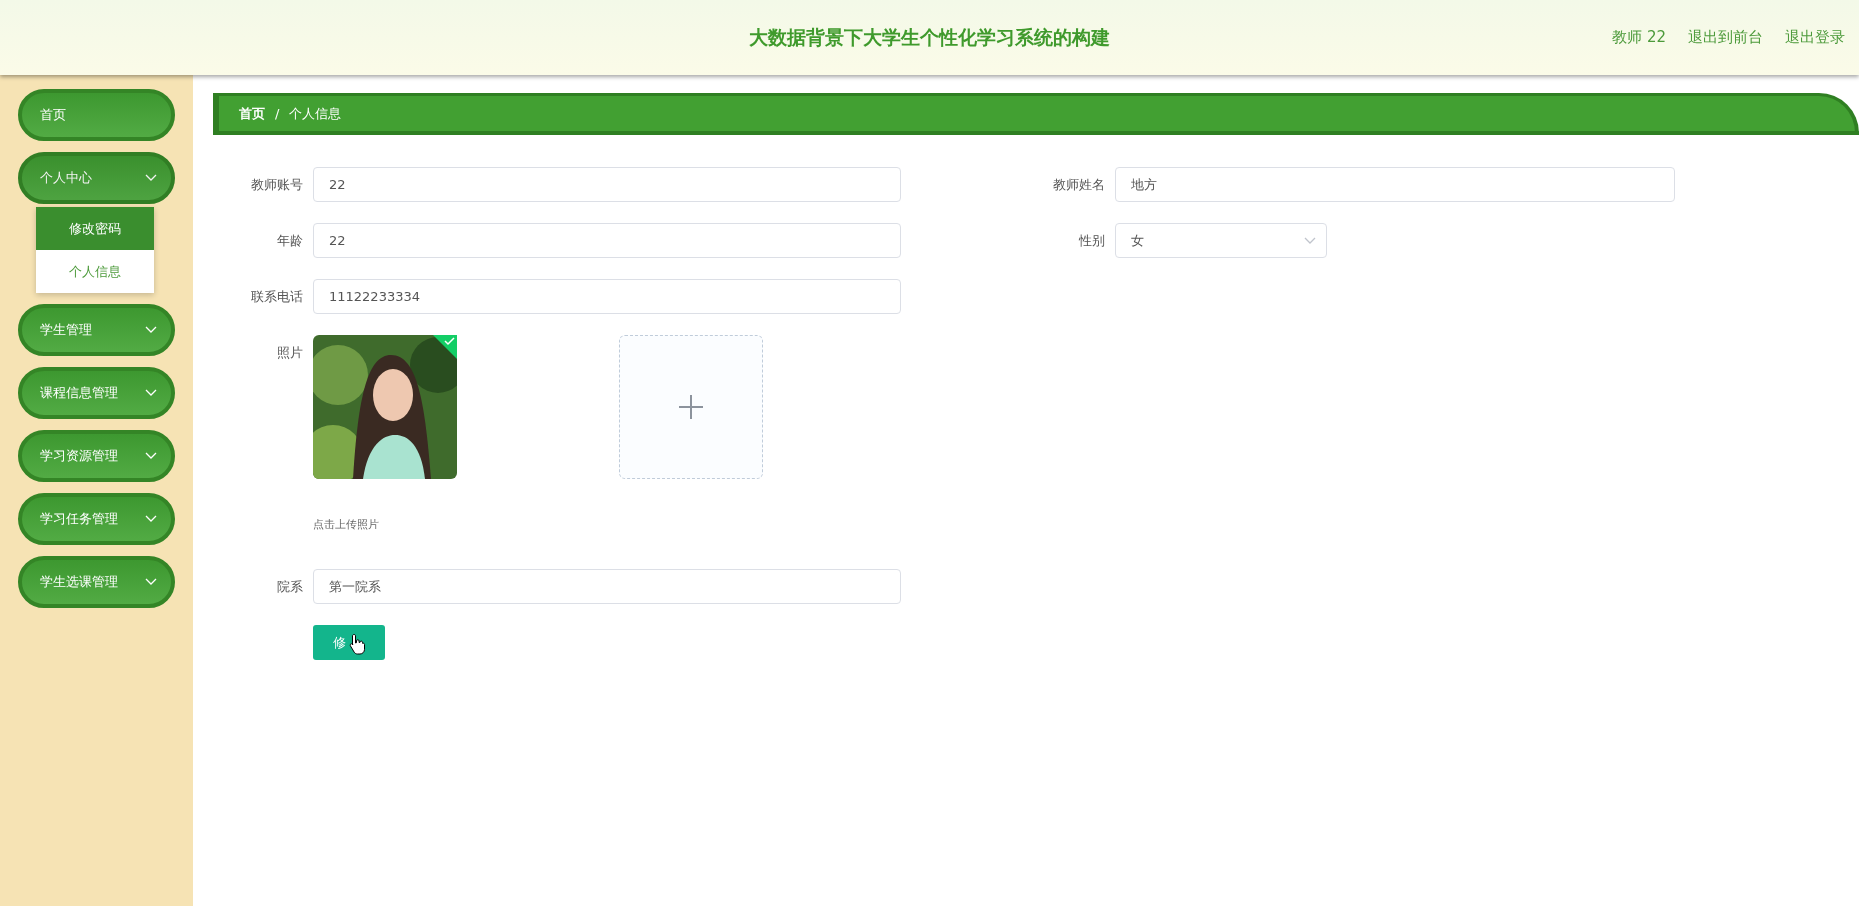 Image resolution: width=1859 pixels, height=906 pixels. Describe the element at coordinates (96, 456) in the screenshot. I see `menu-item: 学习资源管理` at that location.